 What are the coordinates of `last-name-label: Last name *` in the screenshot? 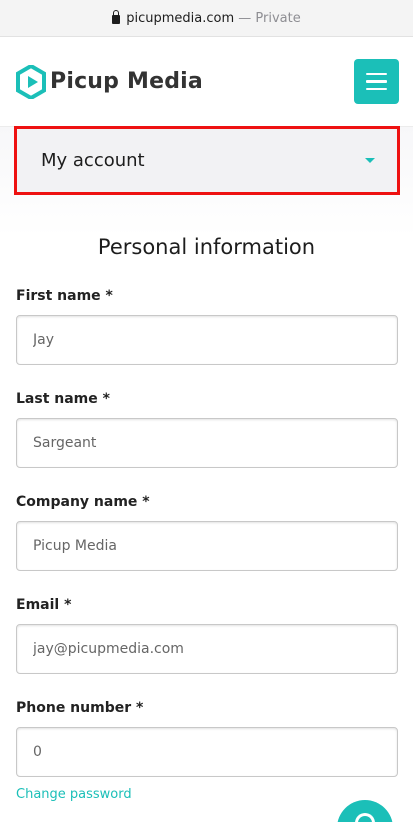 It's located at (63, 399).